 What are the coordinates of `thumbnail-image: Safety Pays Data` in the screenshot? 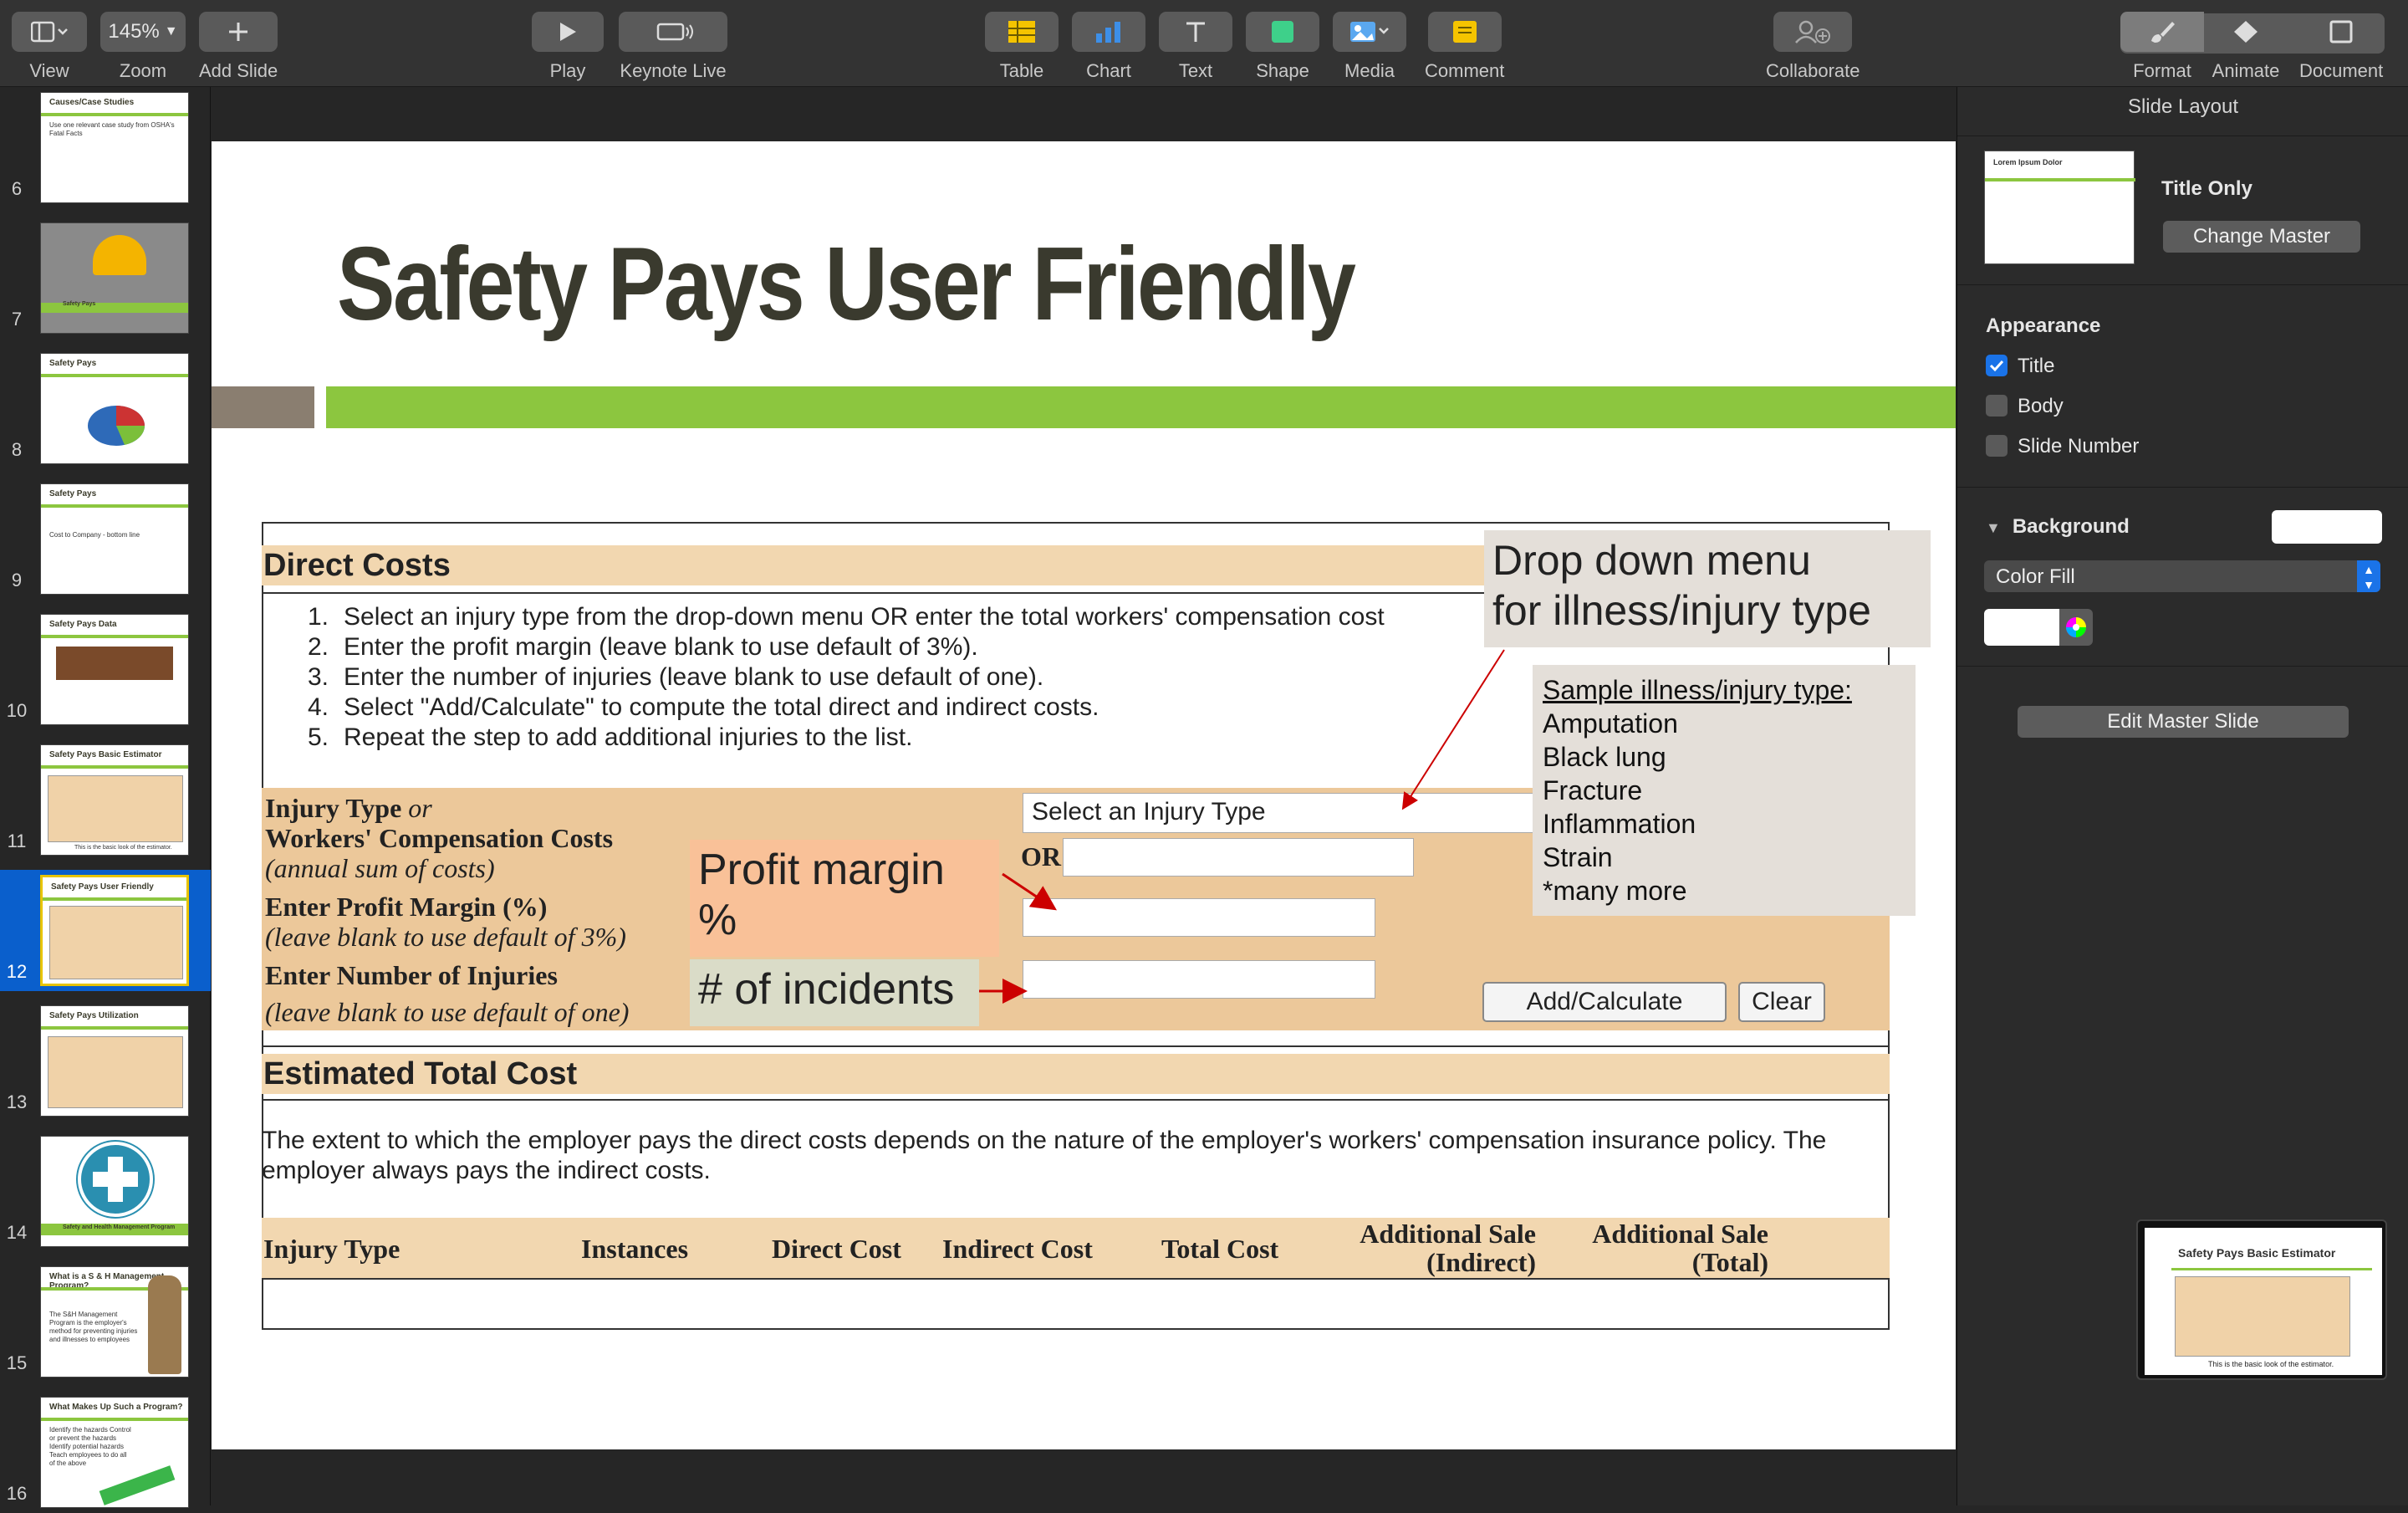 It's located at (115, 669).